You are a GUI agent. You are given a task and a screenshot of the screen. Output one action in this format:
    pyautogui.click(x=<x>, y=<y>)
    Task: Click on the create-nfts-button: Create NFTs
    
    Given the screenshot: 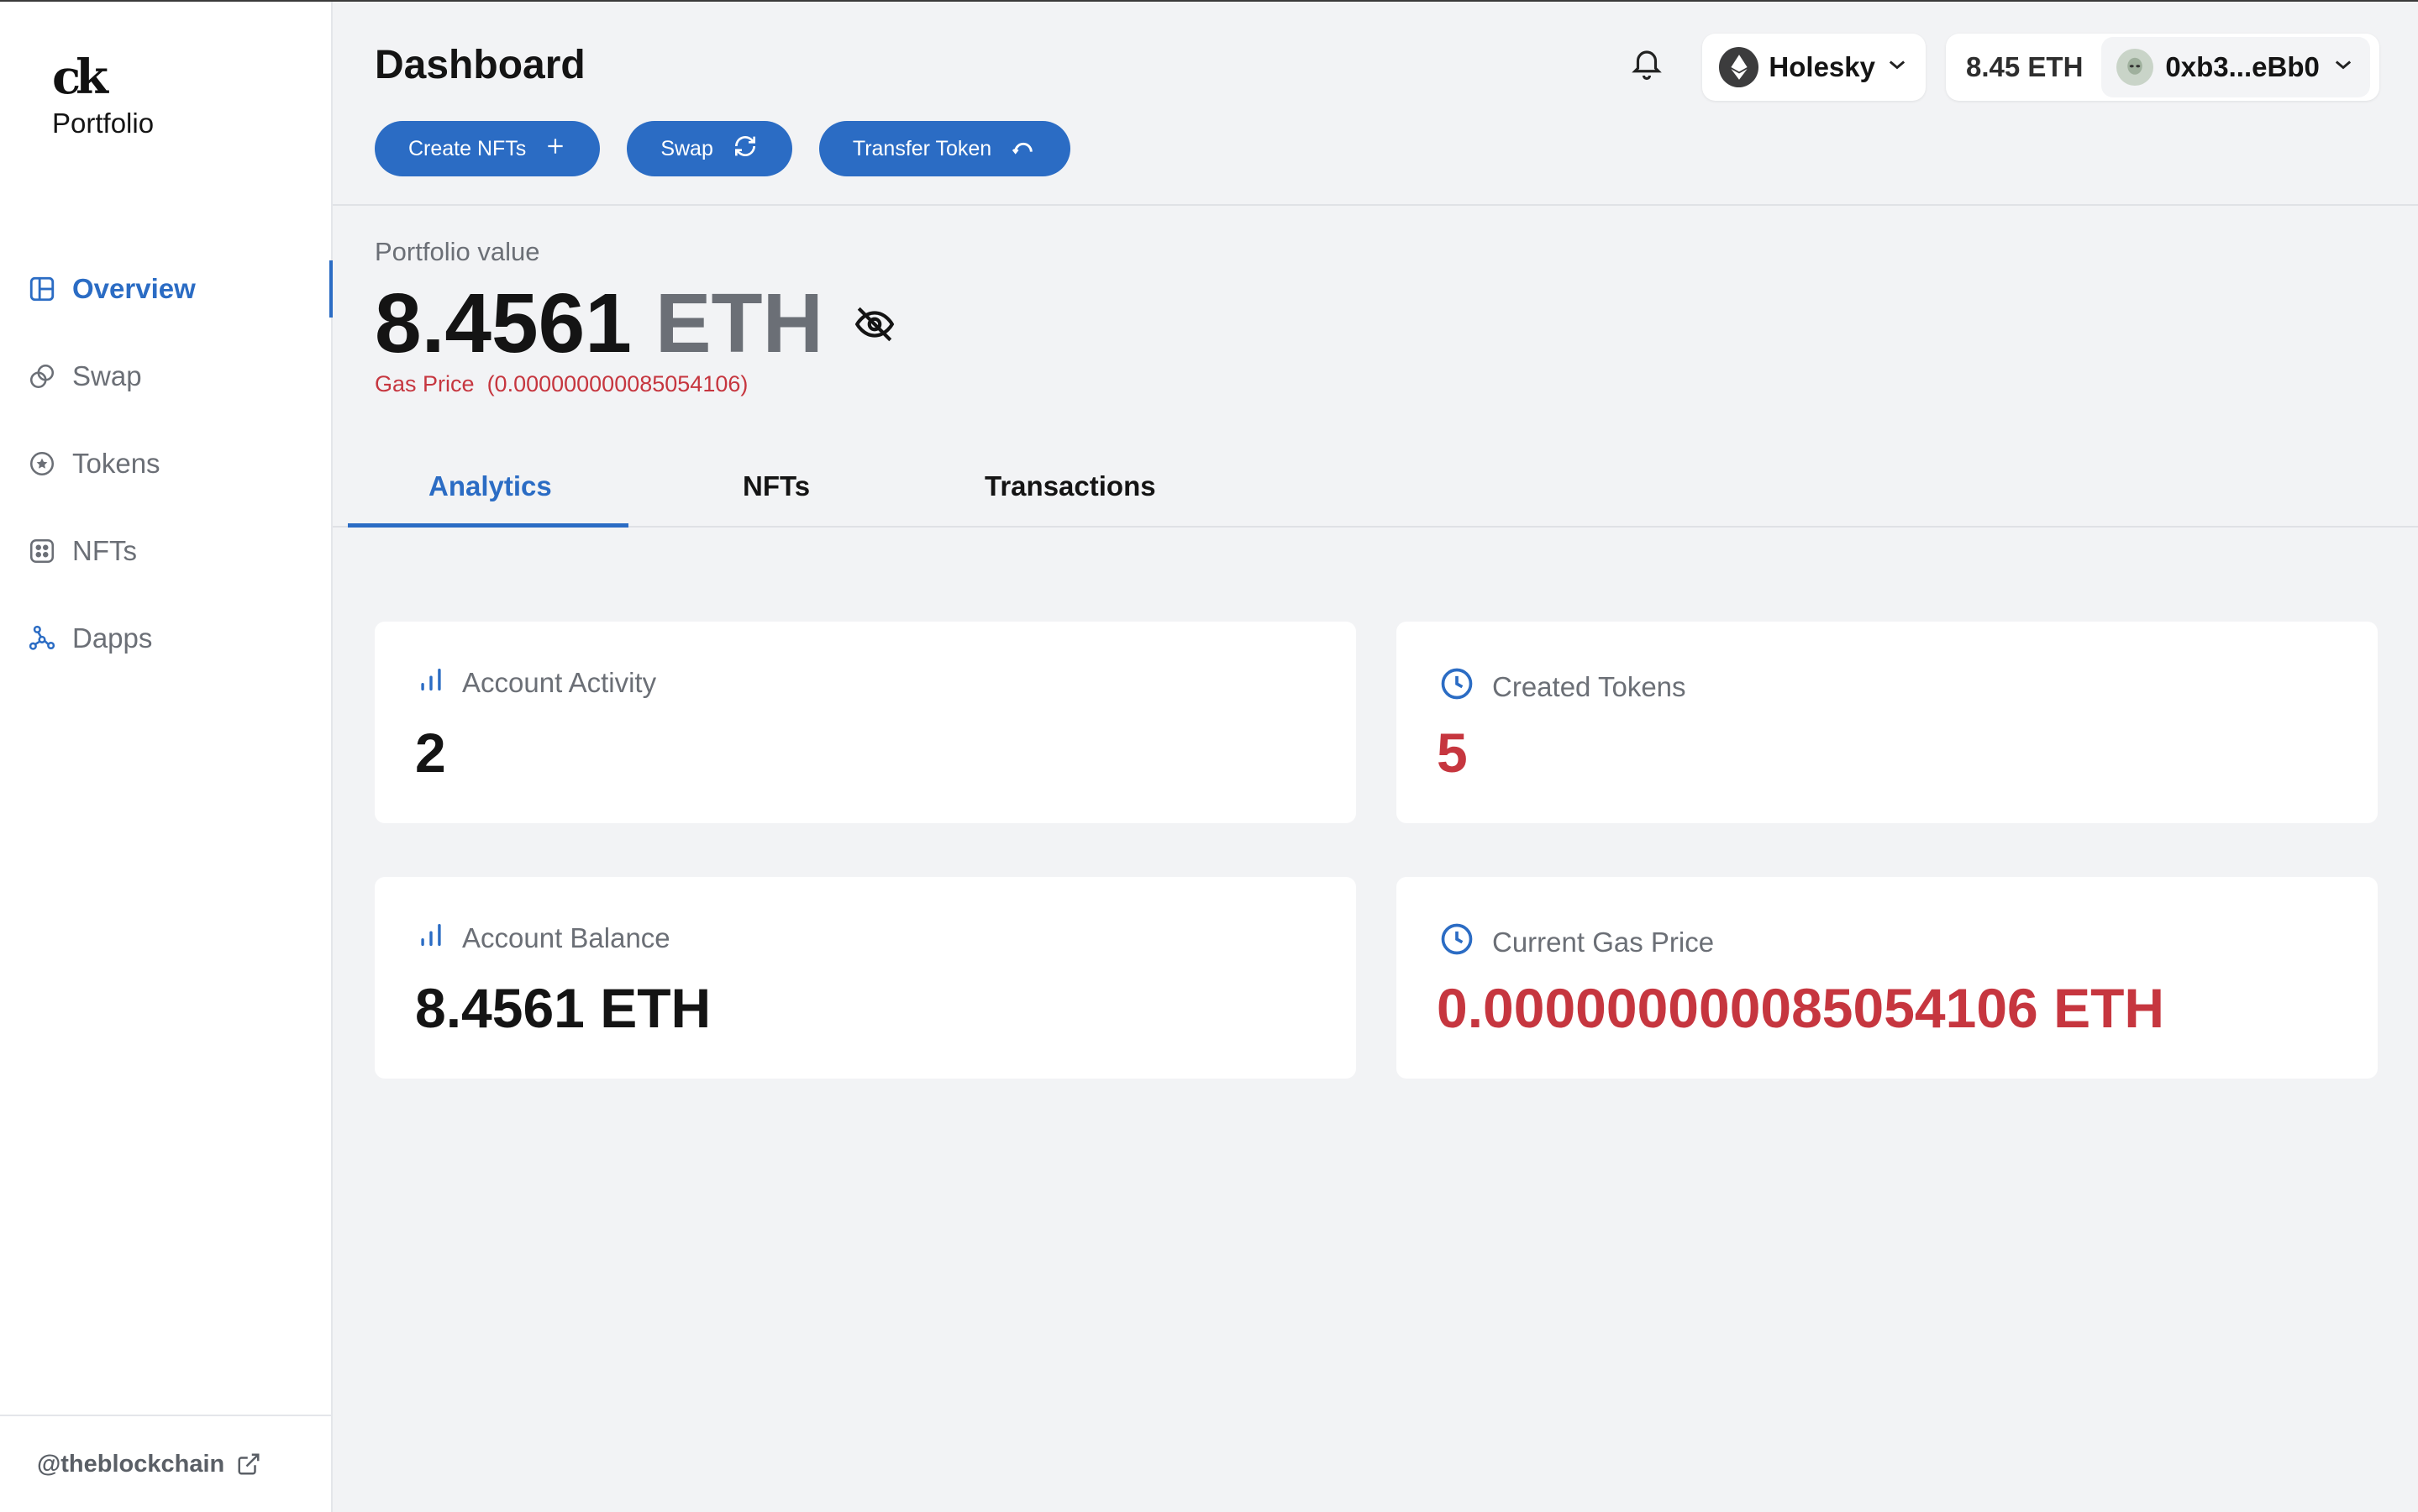 What is the action you would take?
    pyautogui.click(x=488, y=148)
    